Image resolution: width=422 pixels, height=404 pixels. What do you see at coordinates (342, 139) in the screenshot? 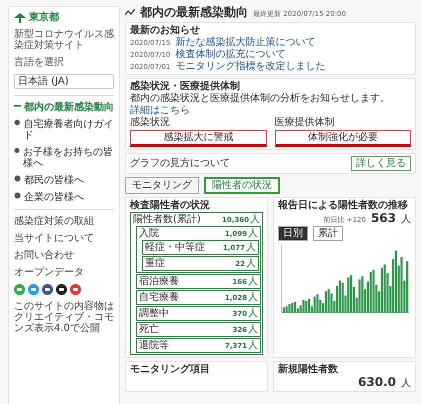
I see `alert-level-button: 体制強化が必要` at bounding box center [342, 139].